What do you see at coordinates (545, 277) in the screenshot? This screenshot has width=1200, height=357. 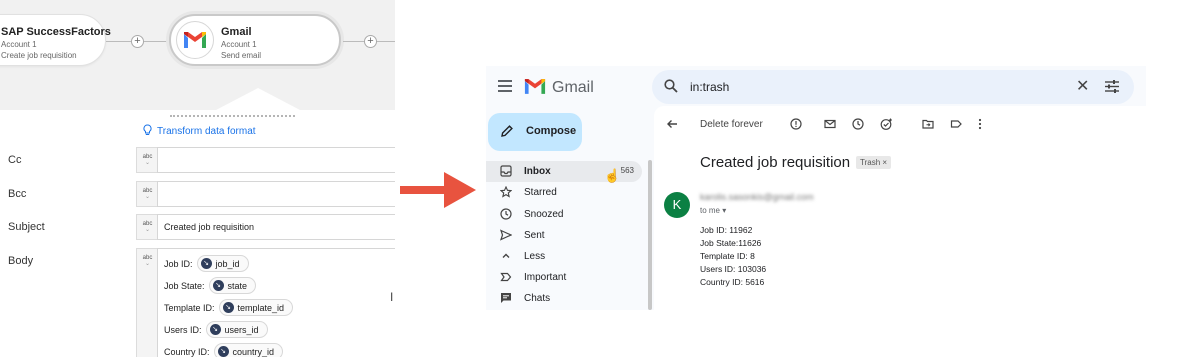 I see `sidebar-item-label: Important` at bounding box center [545, 277].